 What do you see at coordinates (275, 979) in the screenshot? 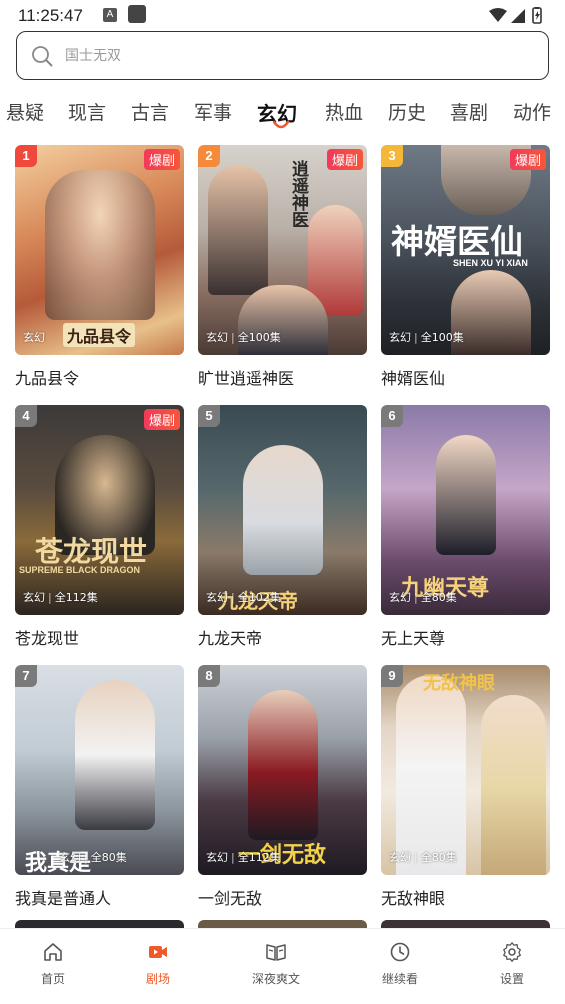
I see `nav-night-reading-label: 深夜爽文` at bounding box center [275, 979].